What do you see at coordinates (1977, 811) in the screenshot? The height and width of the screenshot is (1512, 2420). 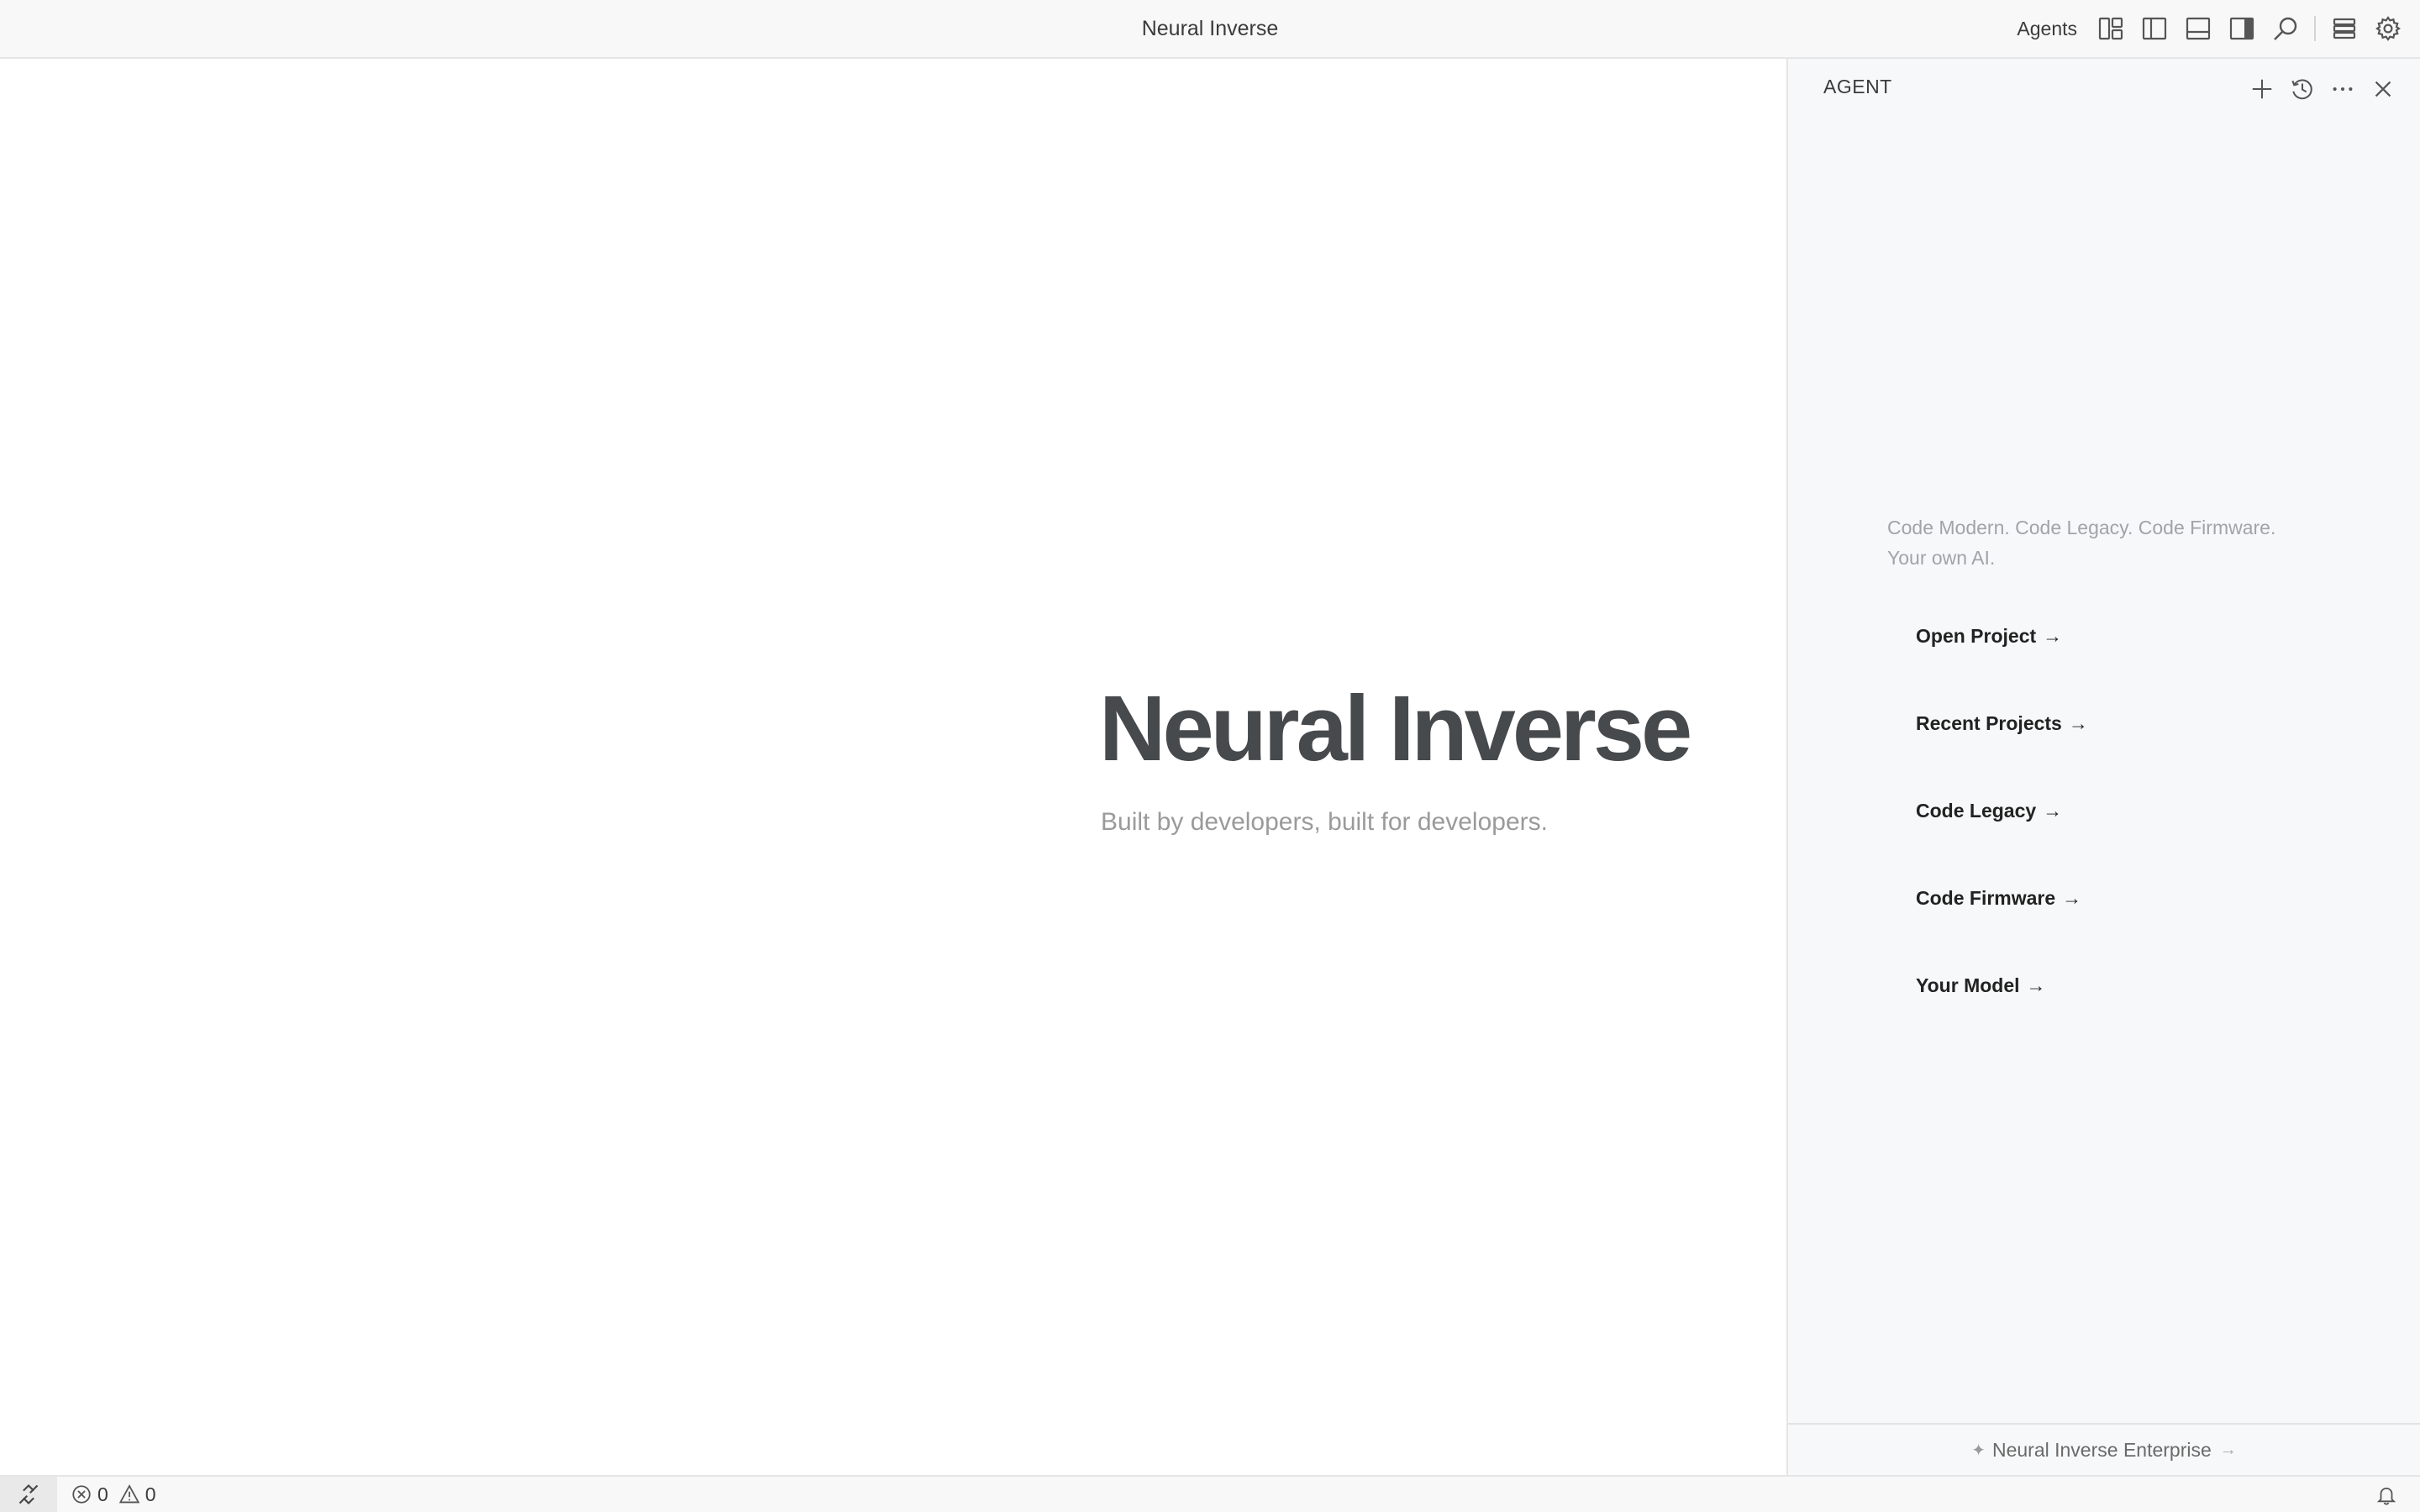 I see `link-label: Code Legacy` at bounding box center [1977, 811].